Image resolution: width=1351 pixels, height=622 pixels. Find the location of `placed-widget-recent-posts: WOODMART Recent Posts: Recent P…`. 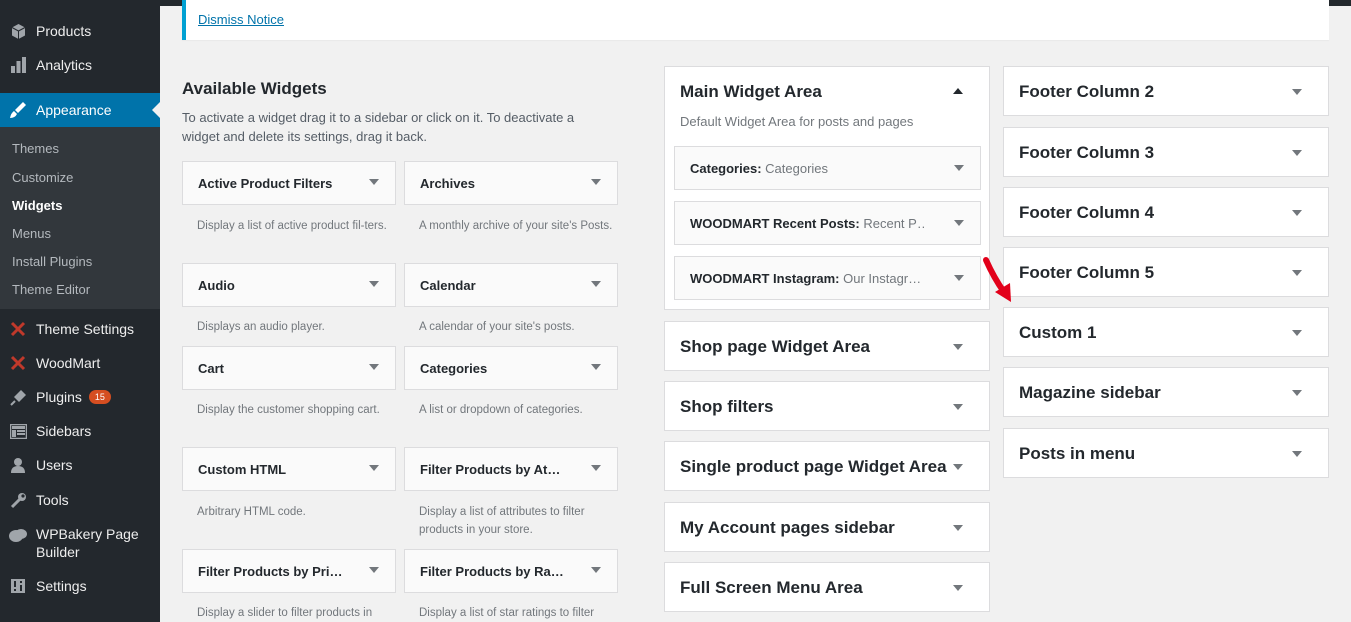

placed-widget-recent-posts: WOODMART Recent Posts: Recent P… is located at coordinates (827, 223).